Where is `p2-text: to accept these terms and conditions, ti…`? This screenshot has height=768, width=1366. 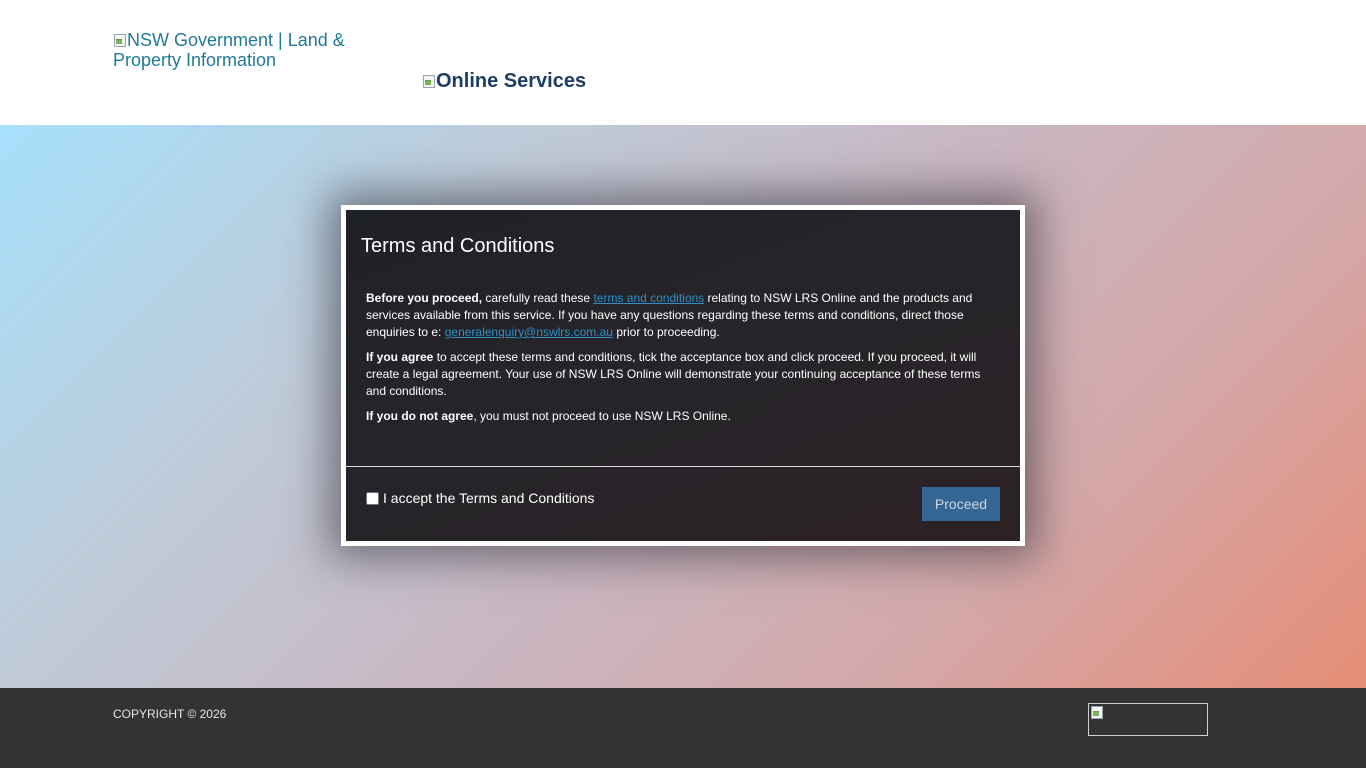
p2-text: to accept these terms and conditions, ti… is located at coordinates (673, 374).